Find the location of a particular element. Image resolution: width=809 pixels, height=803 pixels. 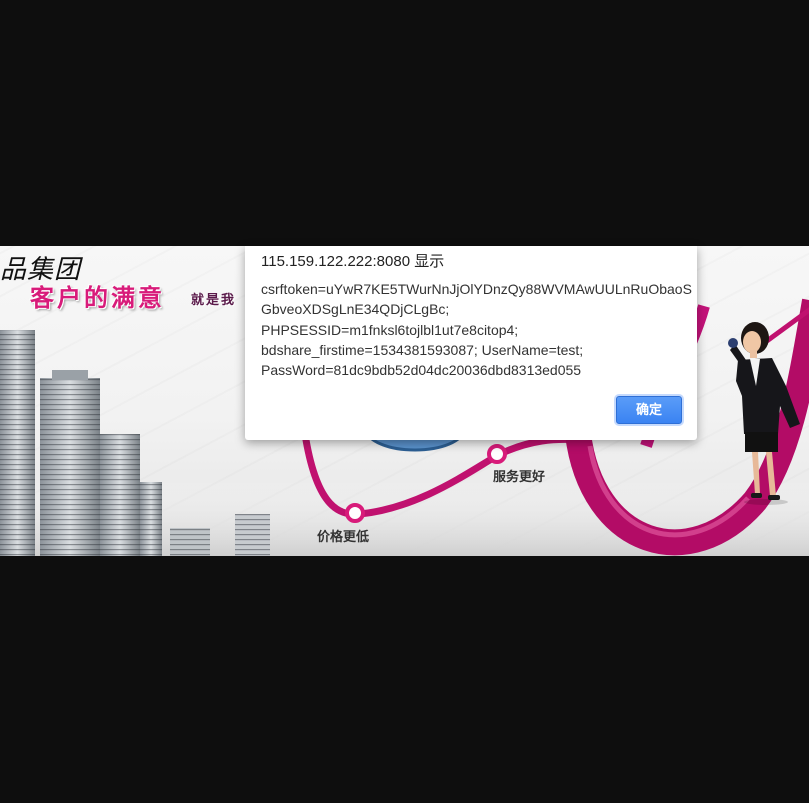

tower-building-1-windows is located at coordinates (17, 443).